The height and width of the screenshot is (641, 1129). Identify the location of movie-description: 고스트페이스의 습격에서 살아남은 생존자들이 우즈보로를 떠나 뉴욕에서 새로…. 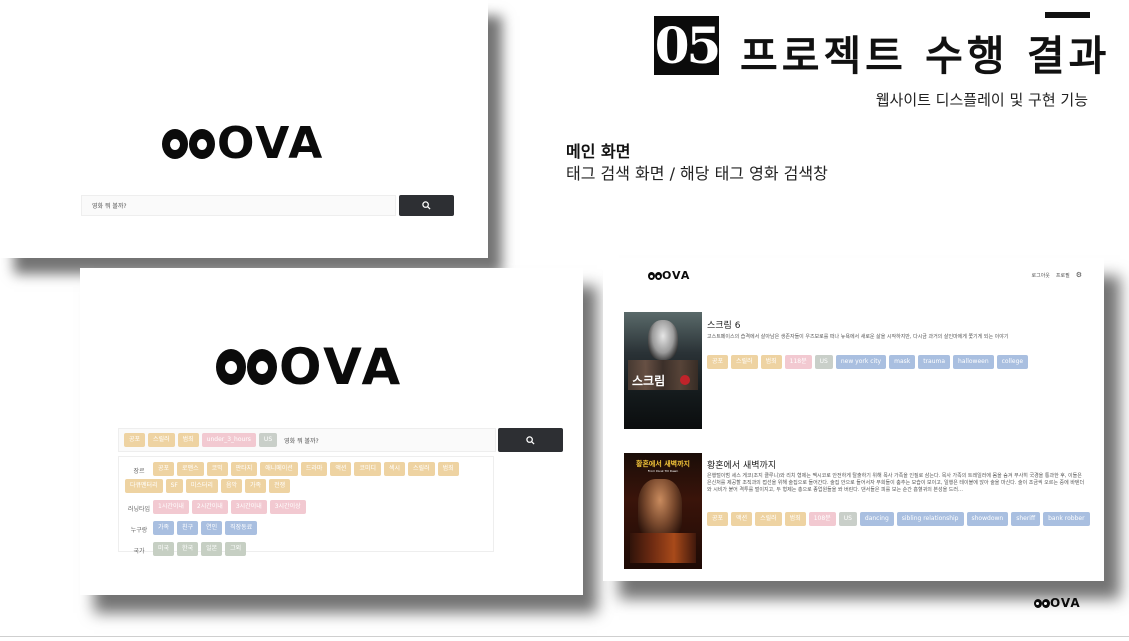
(858, 337).